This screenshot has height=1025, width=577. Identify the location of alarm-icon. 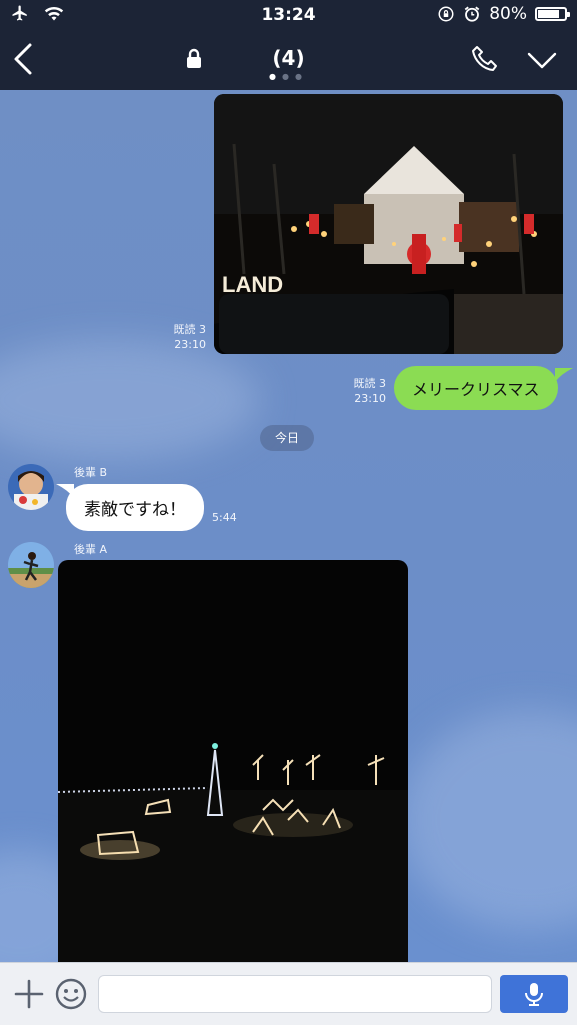
(472, 14).